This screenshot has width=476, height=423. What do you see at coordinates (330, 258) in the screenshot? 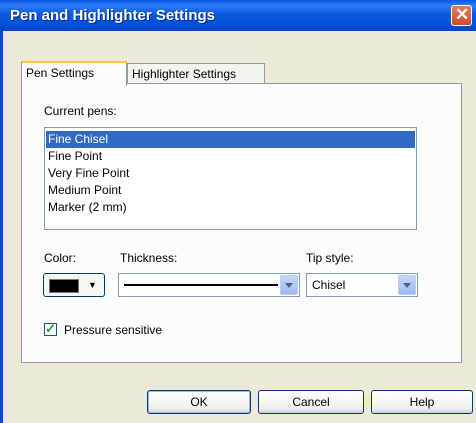
I see `tip-style-label: Tip style:` at bounding box center [330, 258].